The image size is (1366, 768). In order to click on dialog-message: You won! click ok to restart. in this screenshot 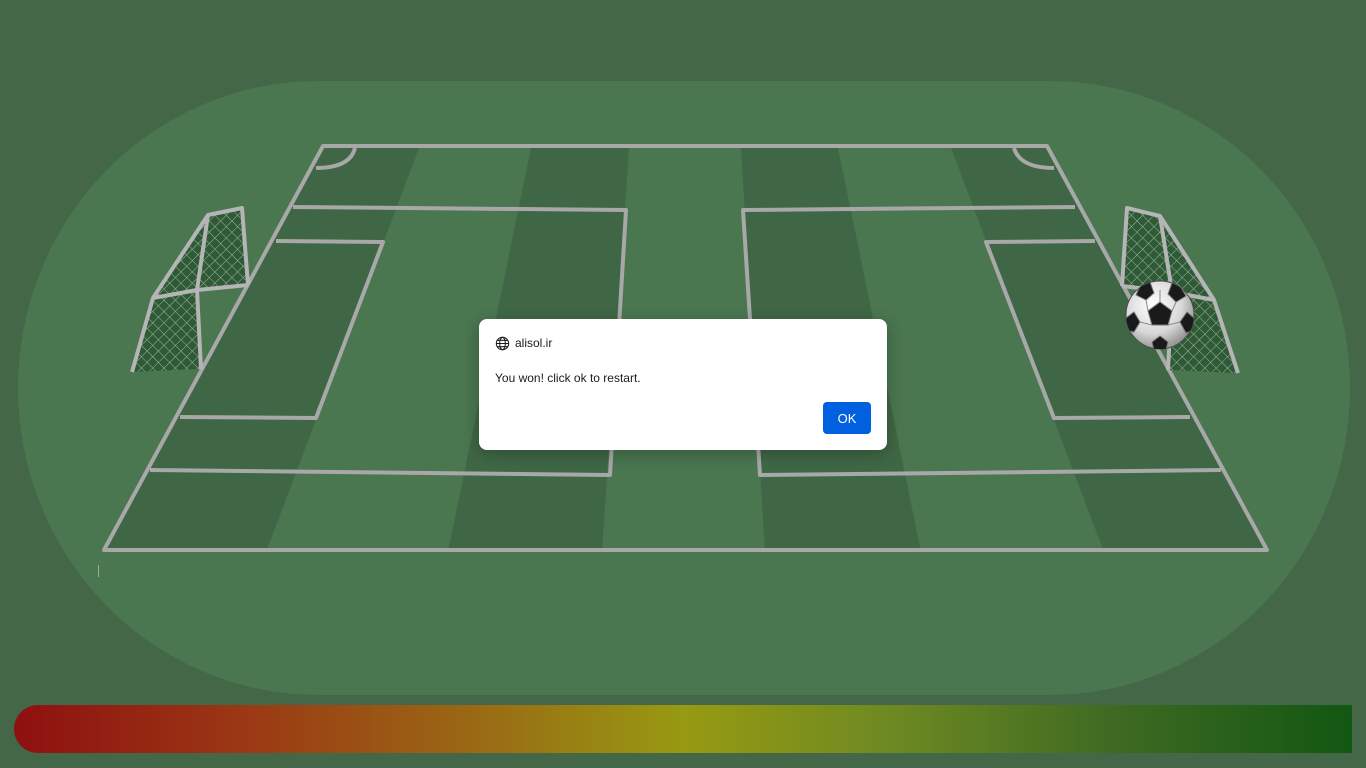, I will do `click(568, 378)`.